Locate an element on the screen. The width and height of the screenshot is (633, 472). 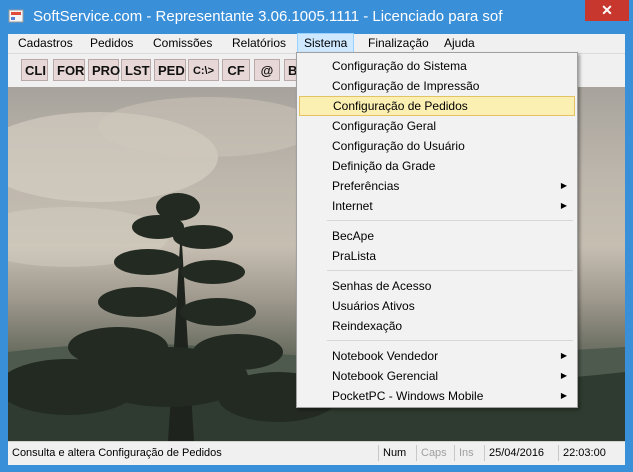
menu-item-label: Internet is located at coordinates (352, 206).